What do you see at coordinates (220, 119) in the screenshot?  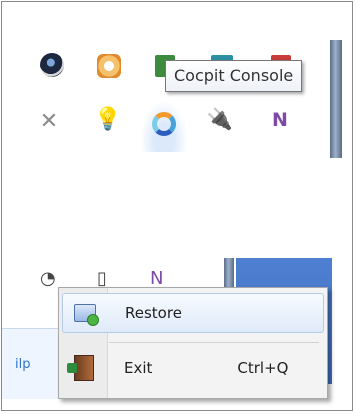 I see `usb-check-icon: 🔌` at bounding box center [220, 119].